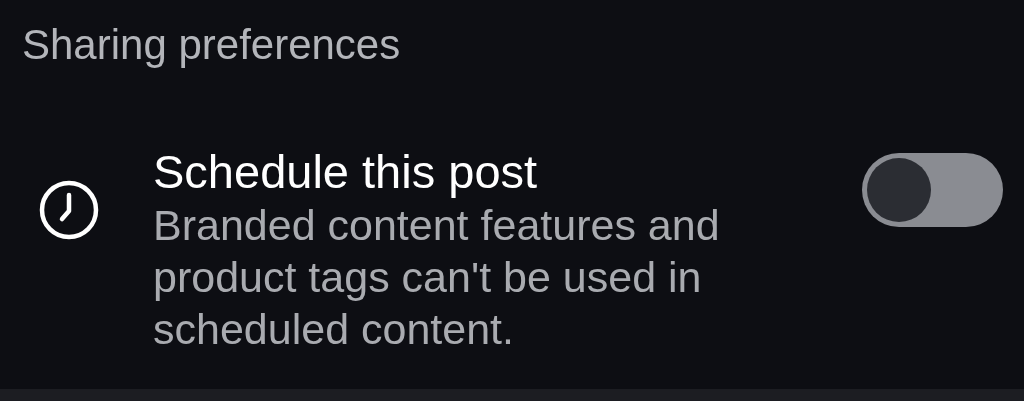  What do you see at coordinates (68, 210) in the screenshot?
I see `clock-icon` at bounding box center [68, 210].